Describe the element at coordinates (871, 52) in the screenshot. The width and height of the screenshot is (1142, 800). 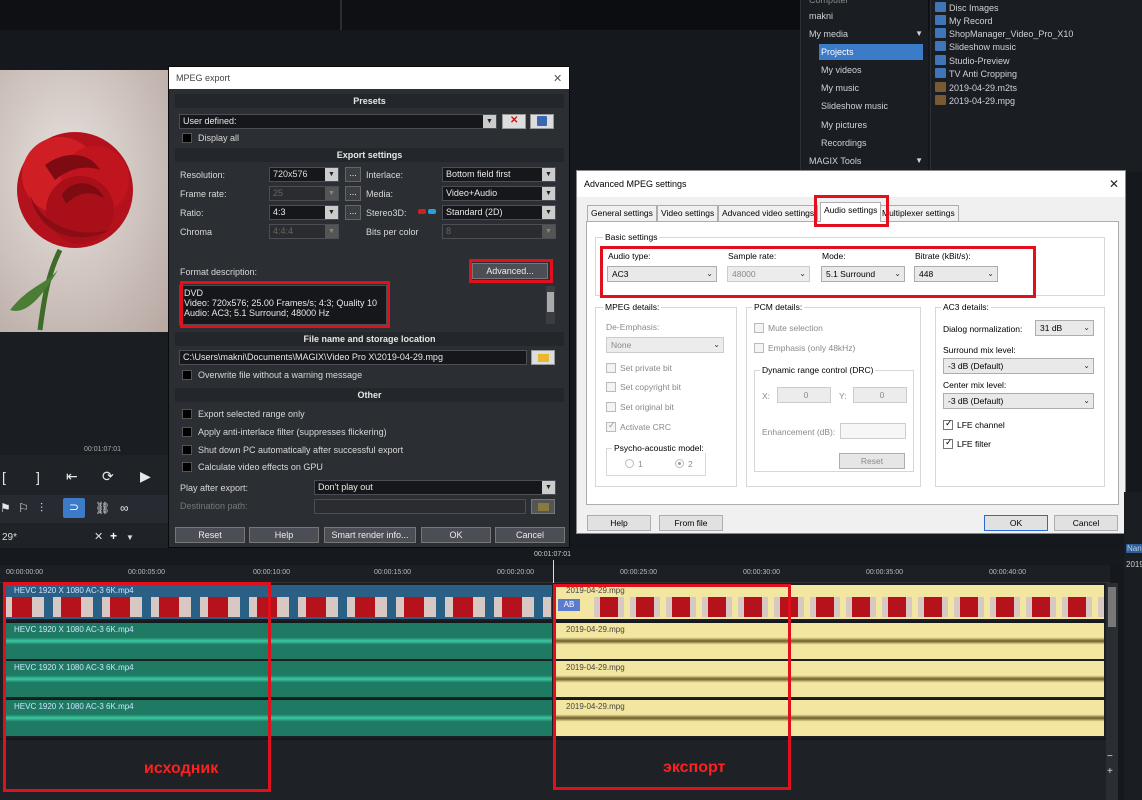
I see `nav-projects: Projects` at that location.